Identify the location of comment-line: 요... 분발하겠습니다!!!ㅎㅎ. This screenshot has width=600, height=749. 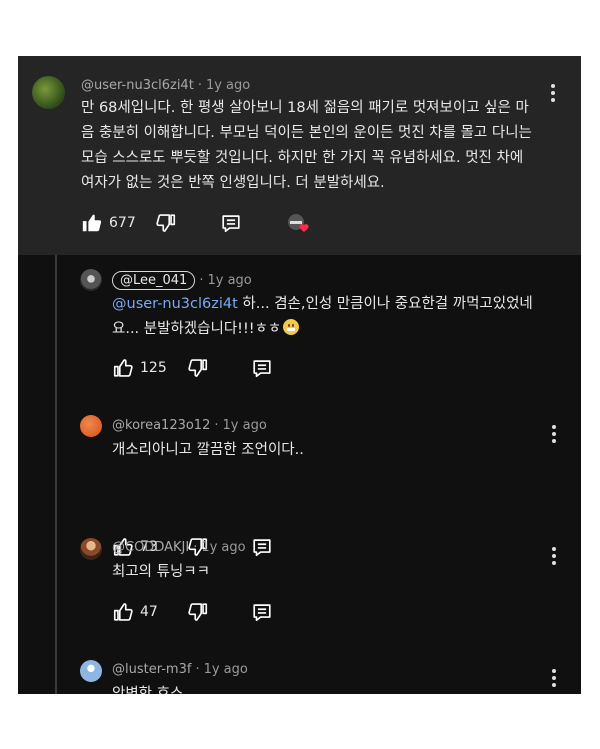
(197, 329).